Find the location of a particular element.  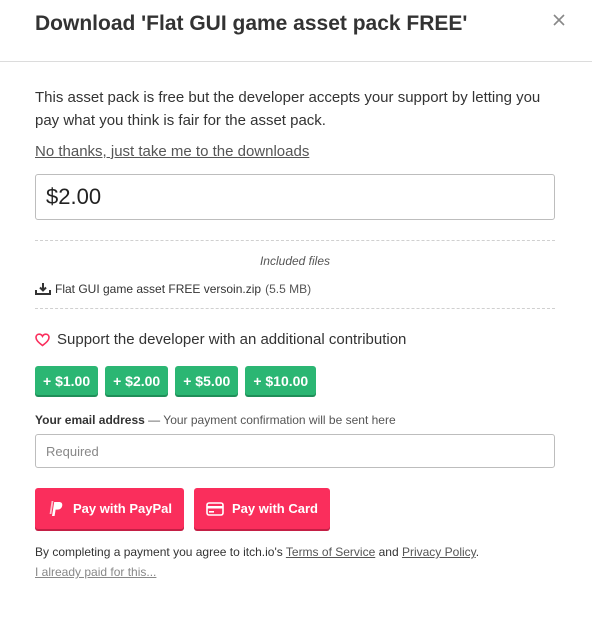

privacy-policy-link: Privacy Policy is located at coordinates (439, 552).